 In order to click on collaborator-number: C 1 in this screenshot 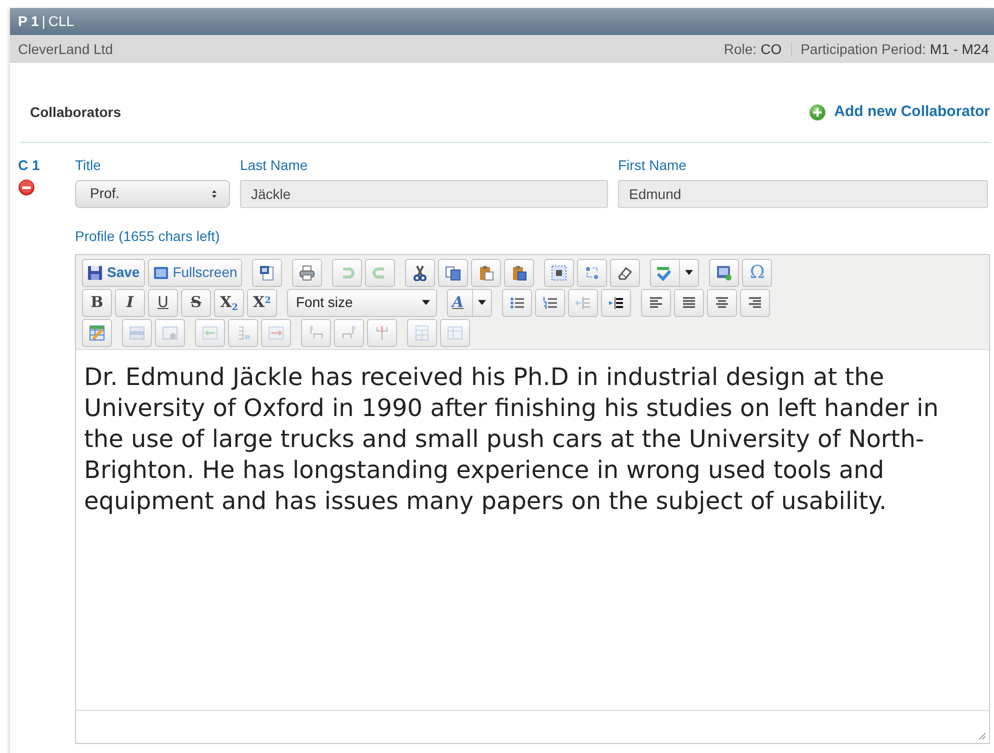, I will do `click(29, 165)`.